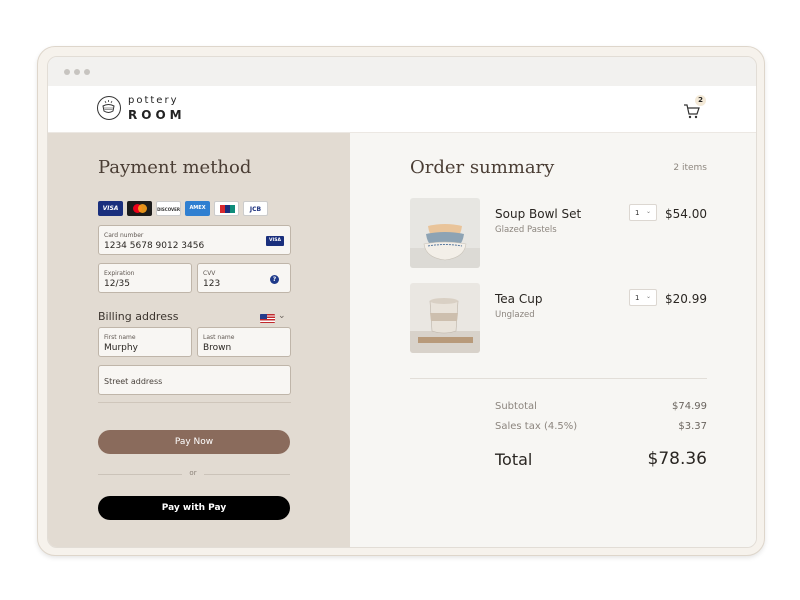 The image size is (800, 600). Describe the element at coordinates (244, 342) in the screenshot. I see `last-name-field: Last name Brown` at that location.